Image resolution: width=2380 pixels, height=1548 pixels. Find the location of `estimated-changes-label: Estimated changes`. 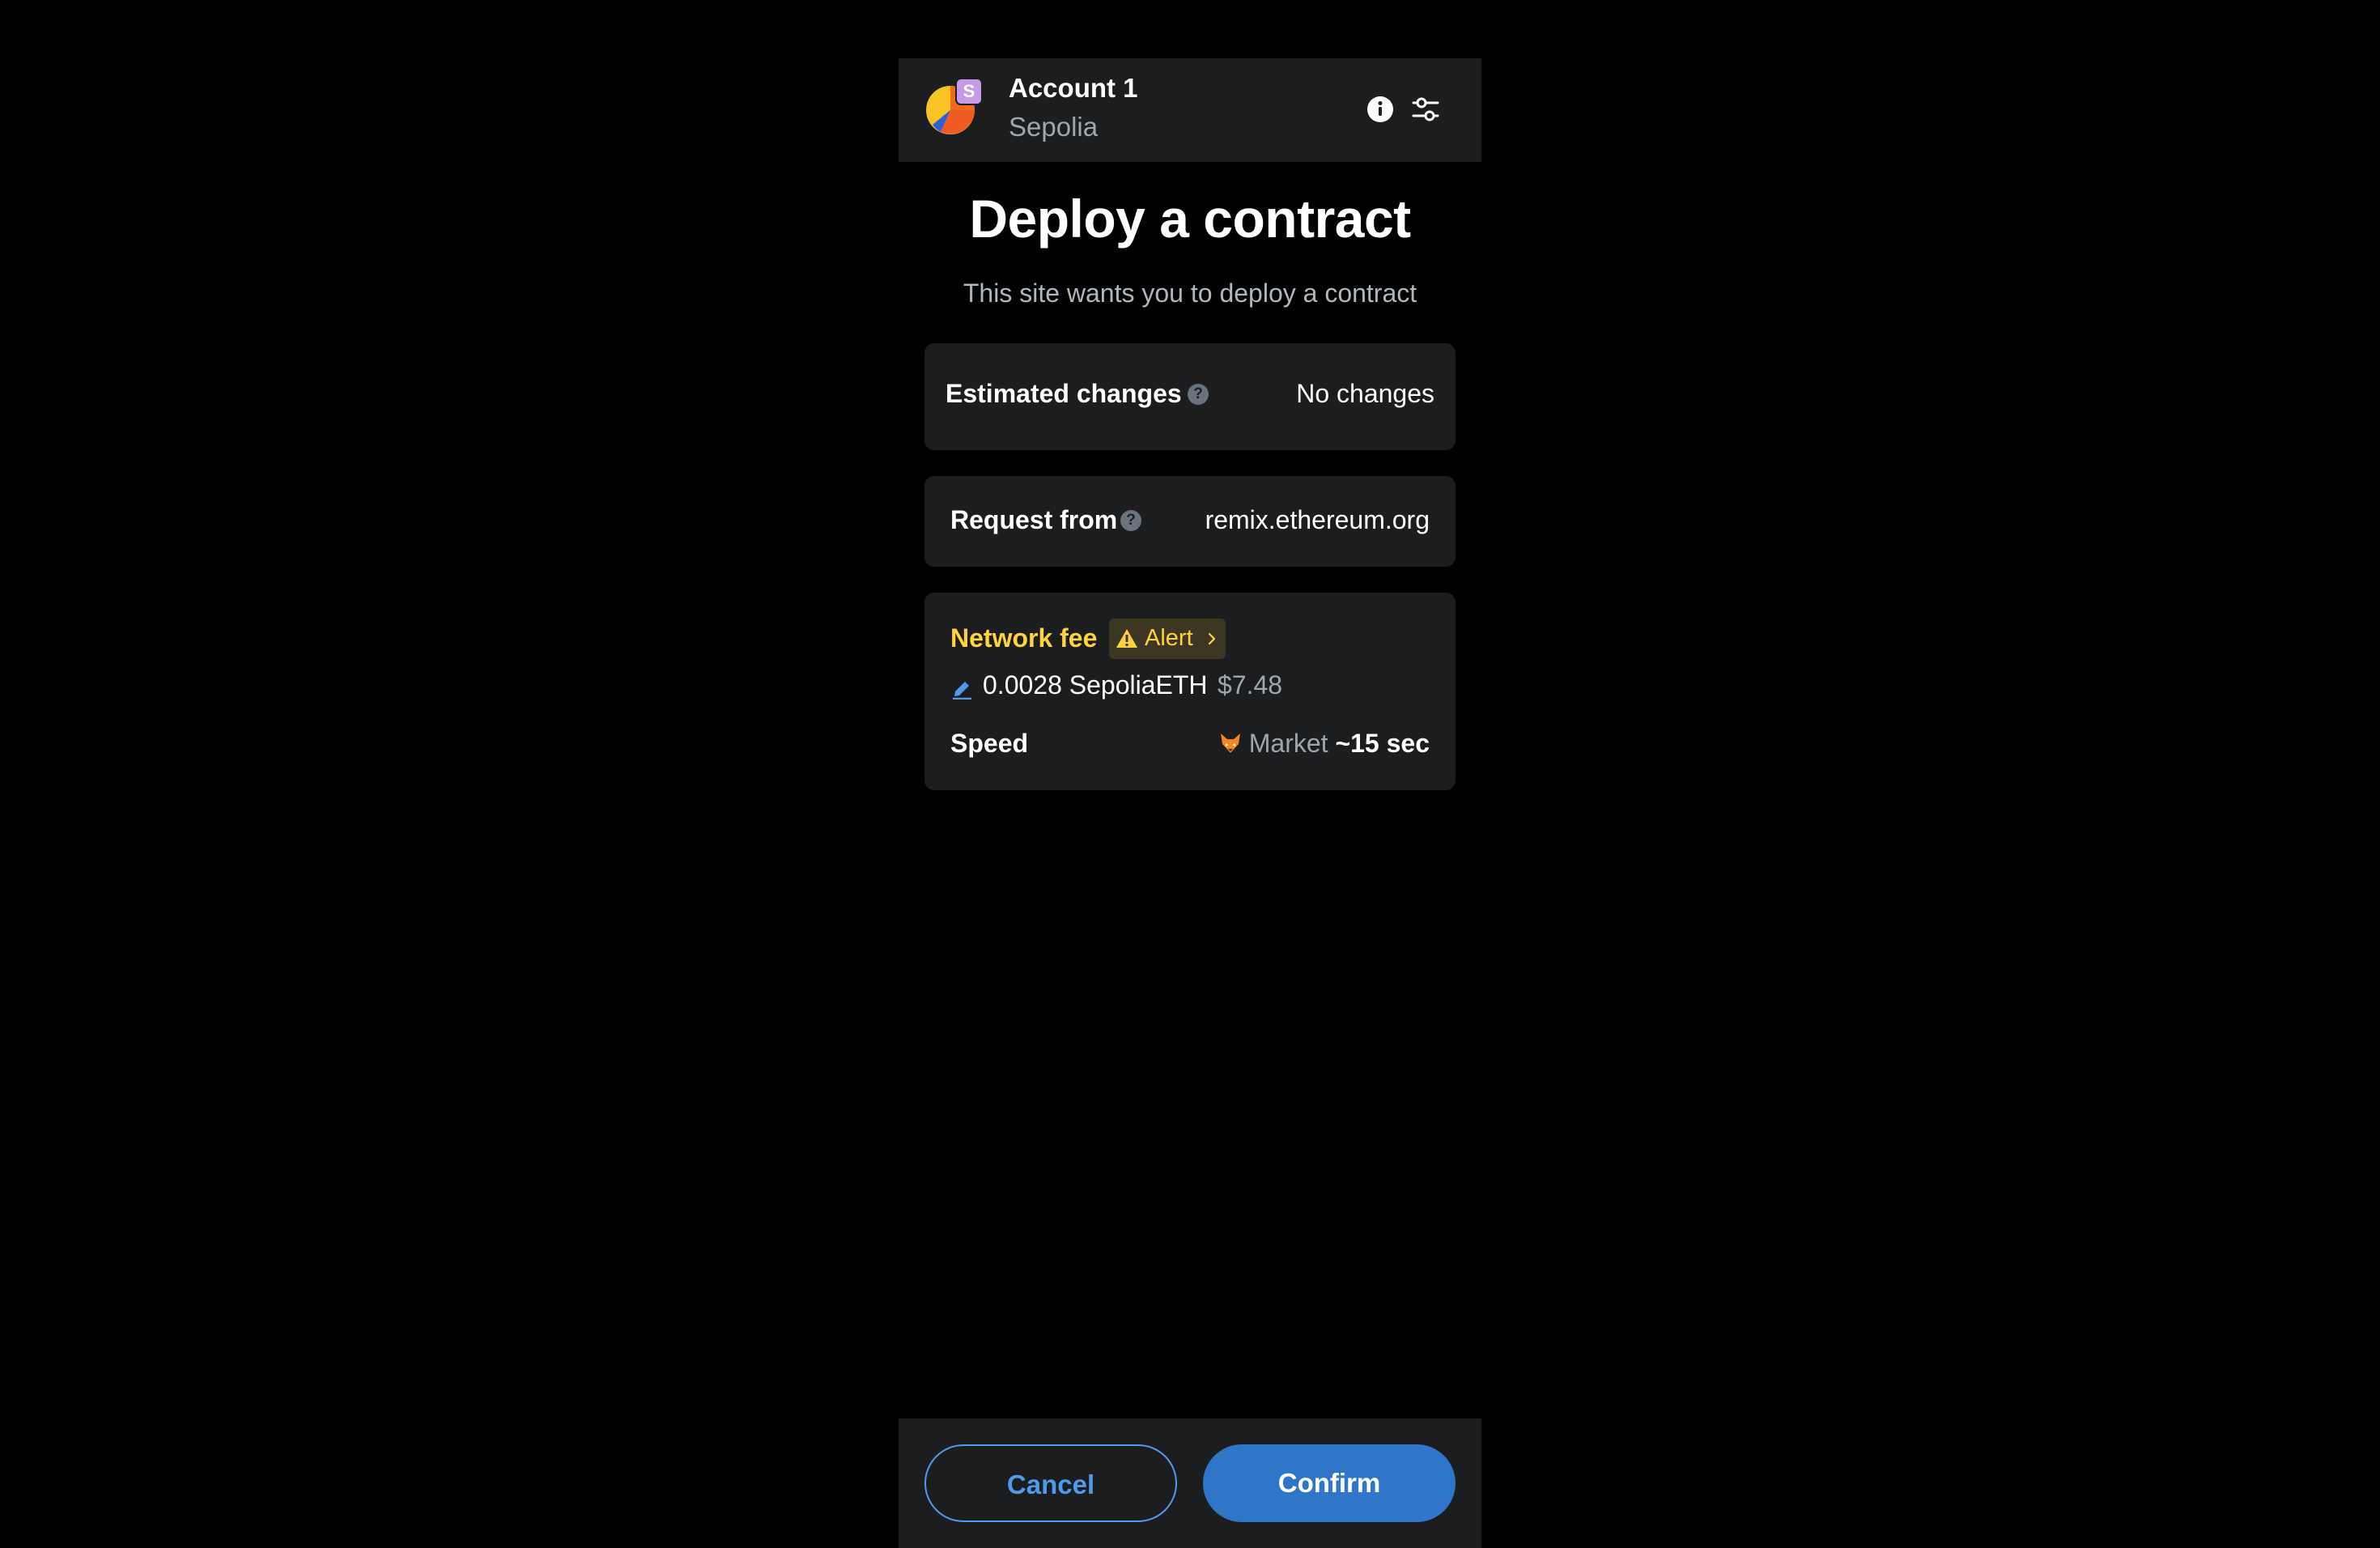

estimated-changes-label: Estimated changes is located at coordinates (1064, 393).